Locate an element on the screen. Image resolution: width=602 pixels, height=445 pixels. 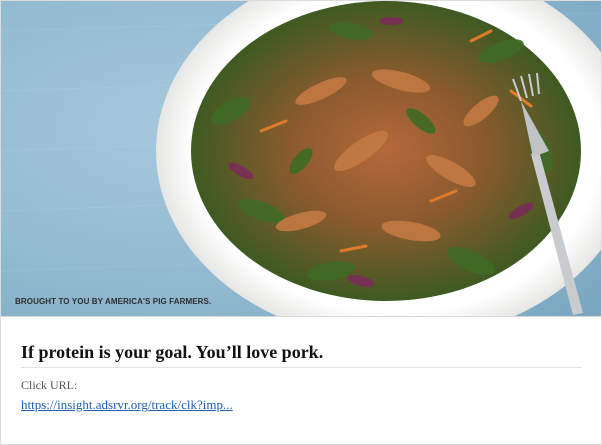
click-url-label: Click URL: is located at coordinates (49, 385).